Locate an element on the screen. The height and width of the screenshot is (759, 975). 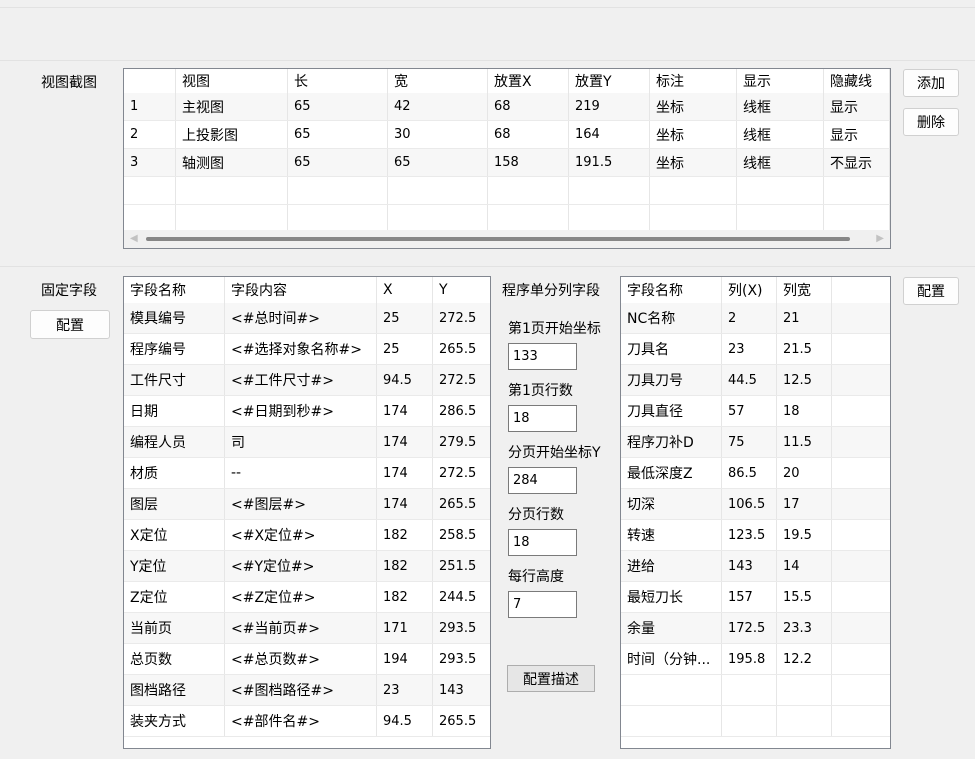
table-row: 刀具刀号 44.5 12.5 is located at coordinates (755, 380).